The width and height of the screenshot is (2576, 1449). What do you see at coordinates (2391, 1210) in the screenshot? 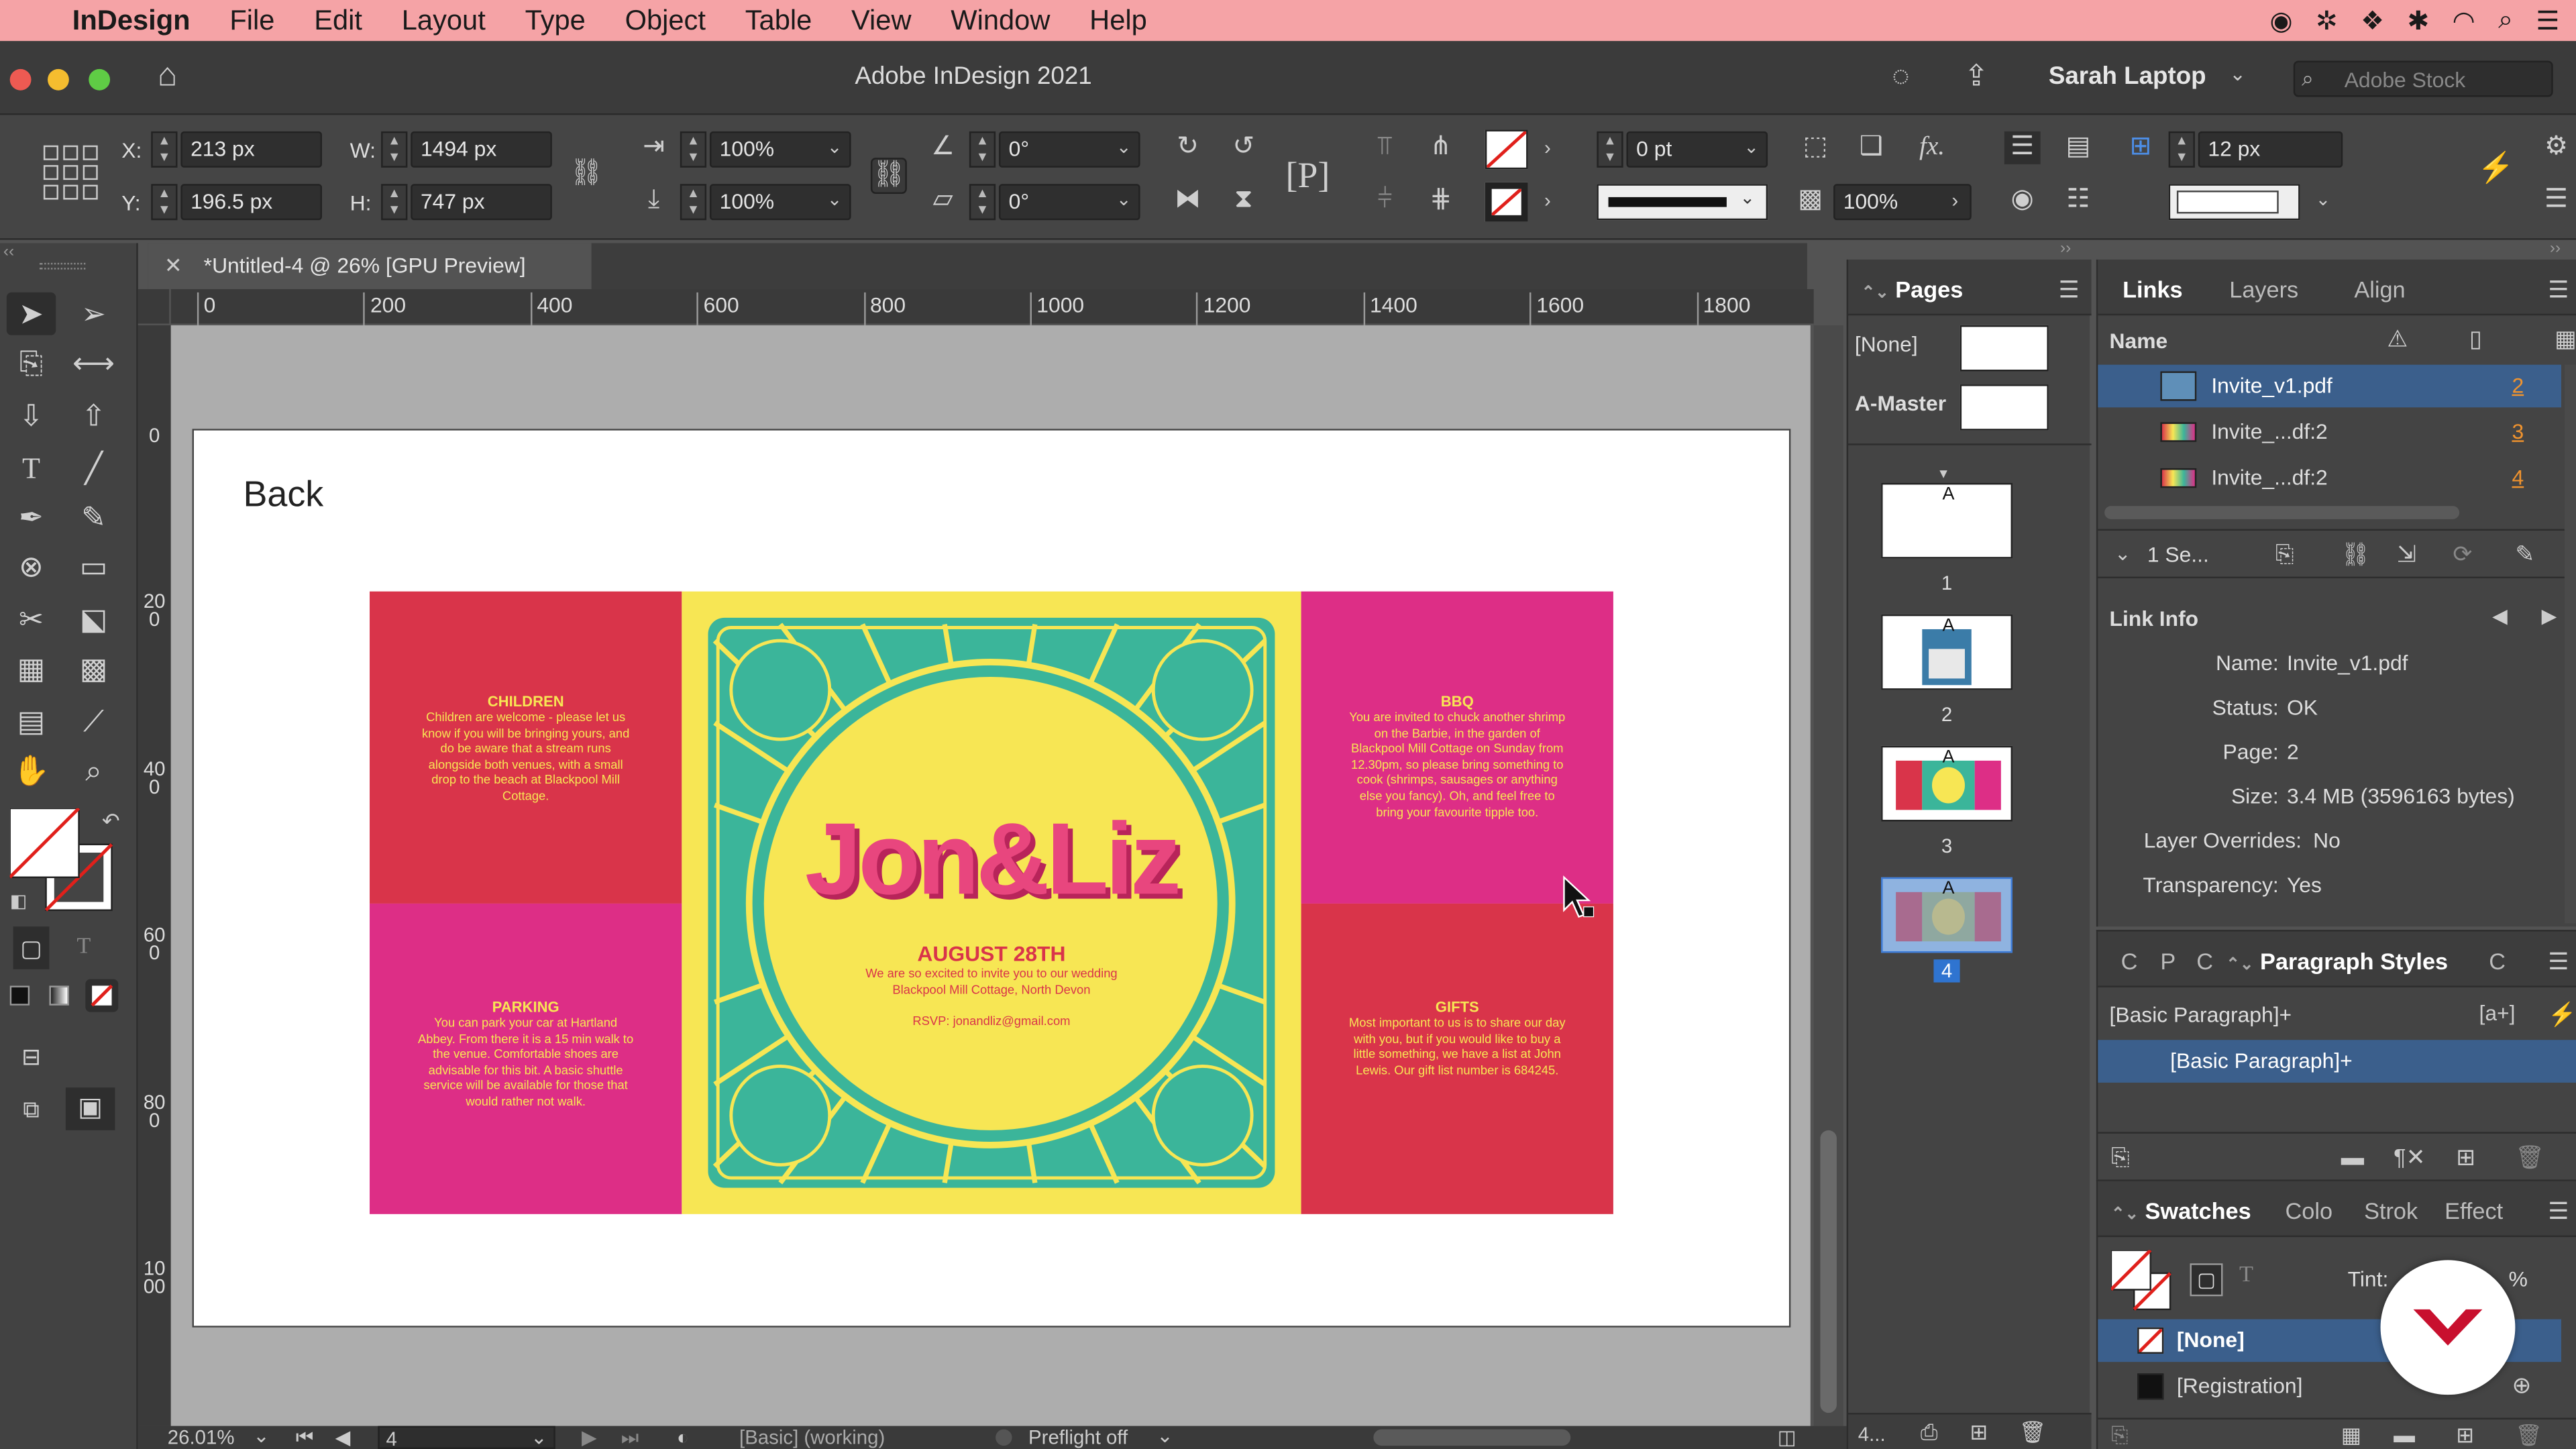
I see `stroke-tab: Strok` at bounding box center [2391, 1210].